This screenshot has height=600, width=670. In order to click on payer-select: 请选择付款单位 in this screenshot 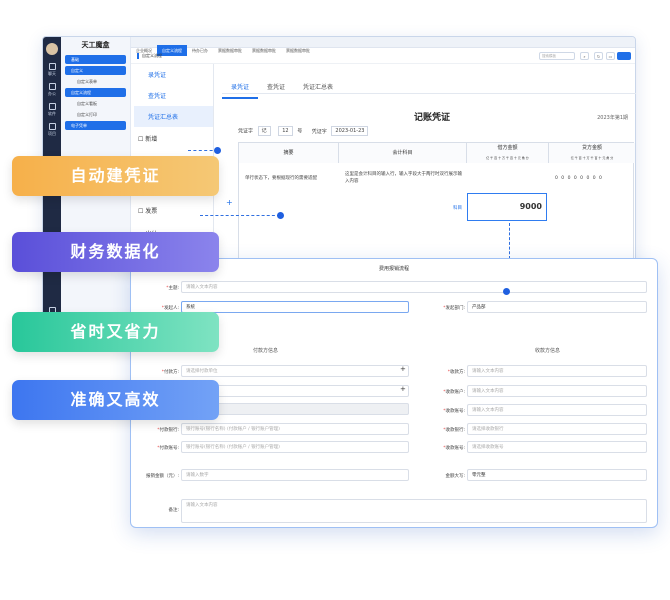, I will do `click(295, 371)`.